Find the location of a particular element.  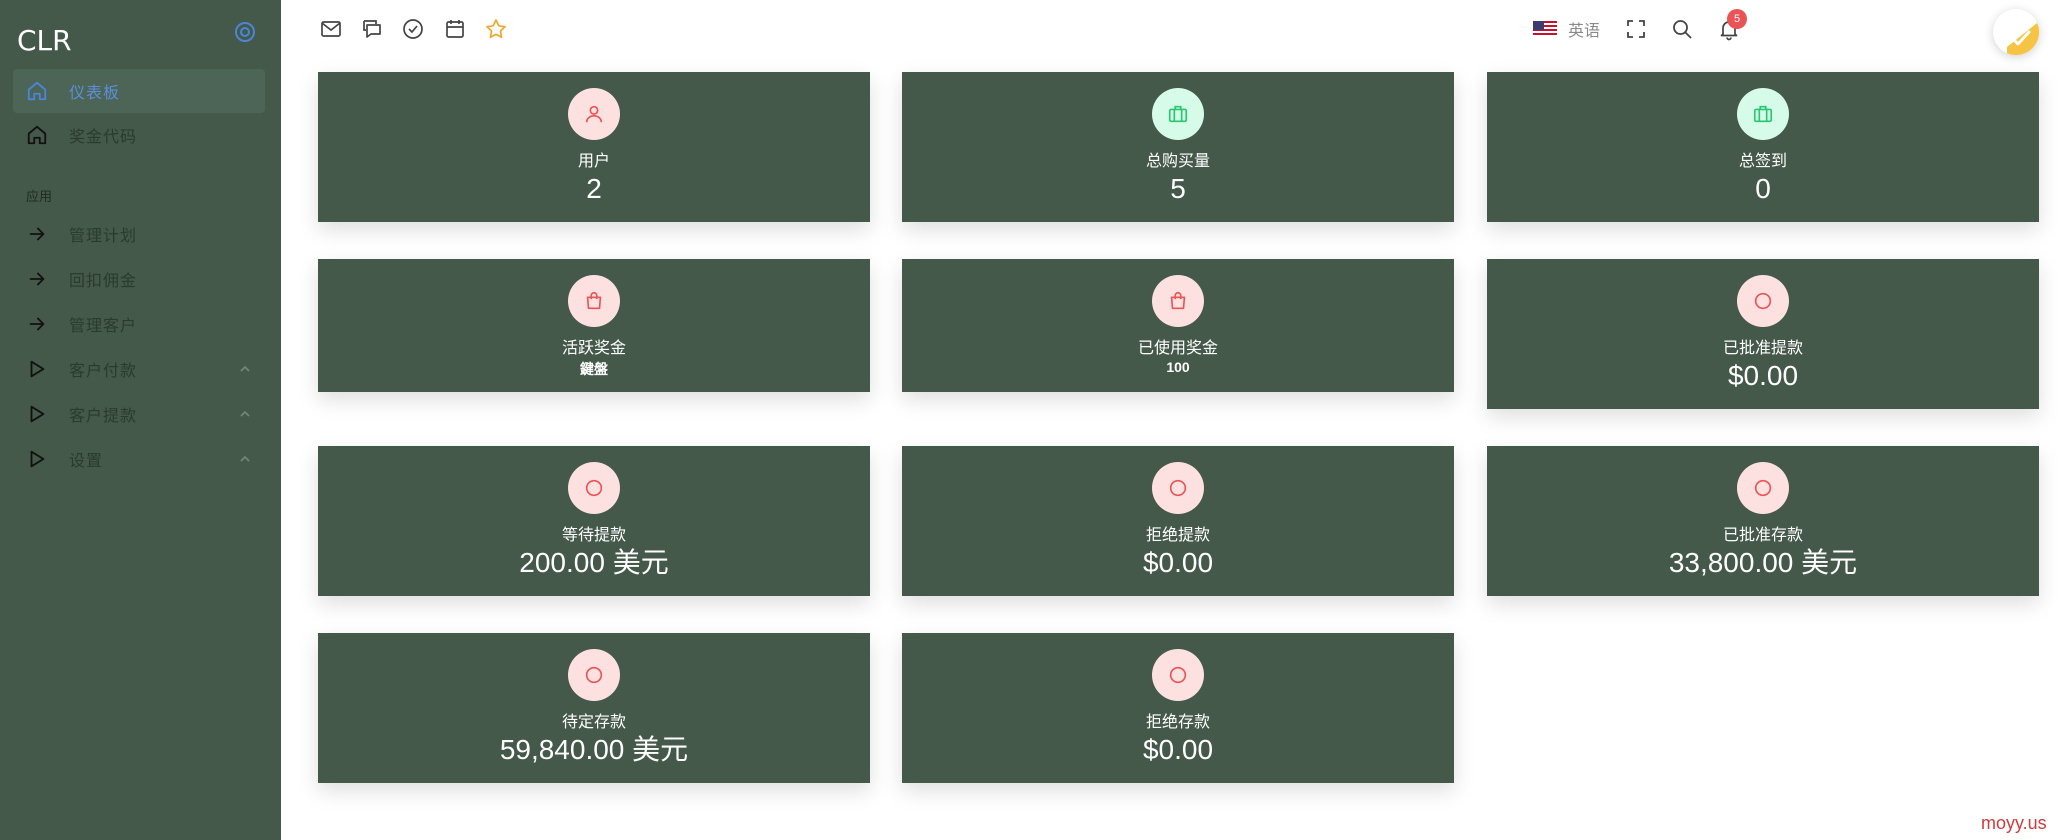

stat-value: 鍵盤 is located at coordinates (594, 369).